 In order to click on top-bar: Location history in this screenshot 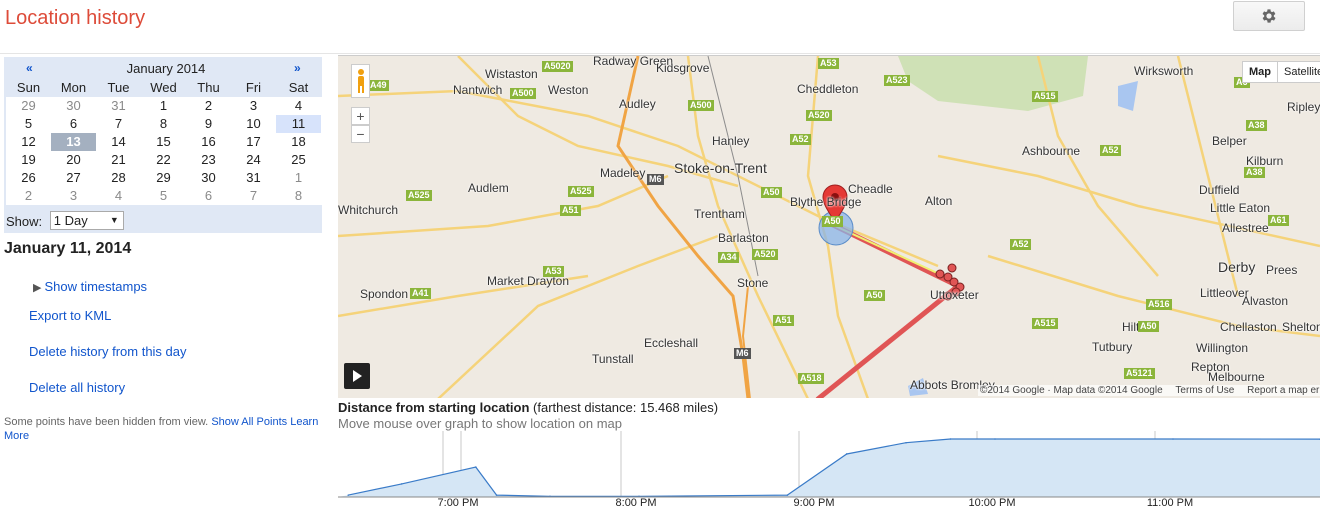, I will do `click(660, 27)`.